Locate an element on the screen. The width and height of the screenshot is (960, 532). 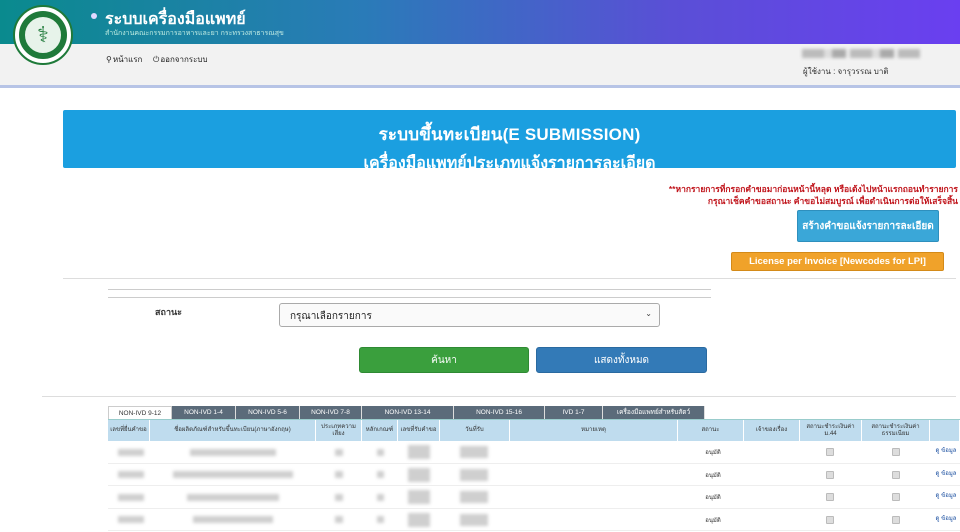
nav-logout: ⏻ออกจากระบบ is located at coordinates (180, 59).